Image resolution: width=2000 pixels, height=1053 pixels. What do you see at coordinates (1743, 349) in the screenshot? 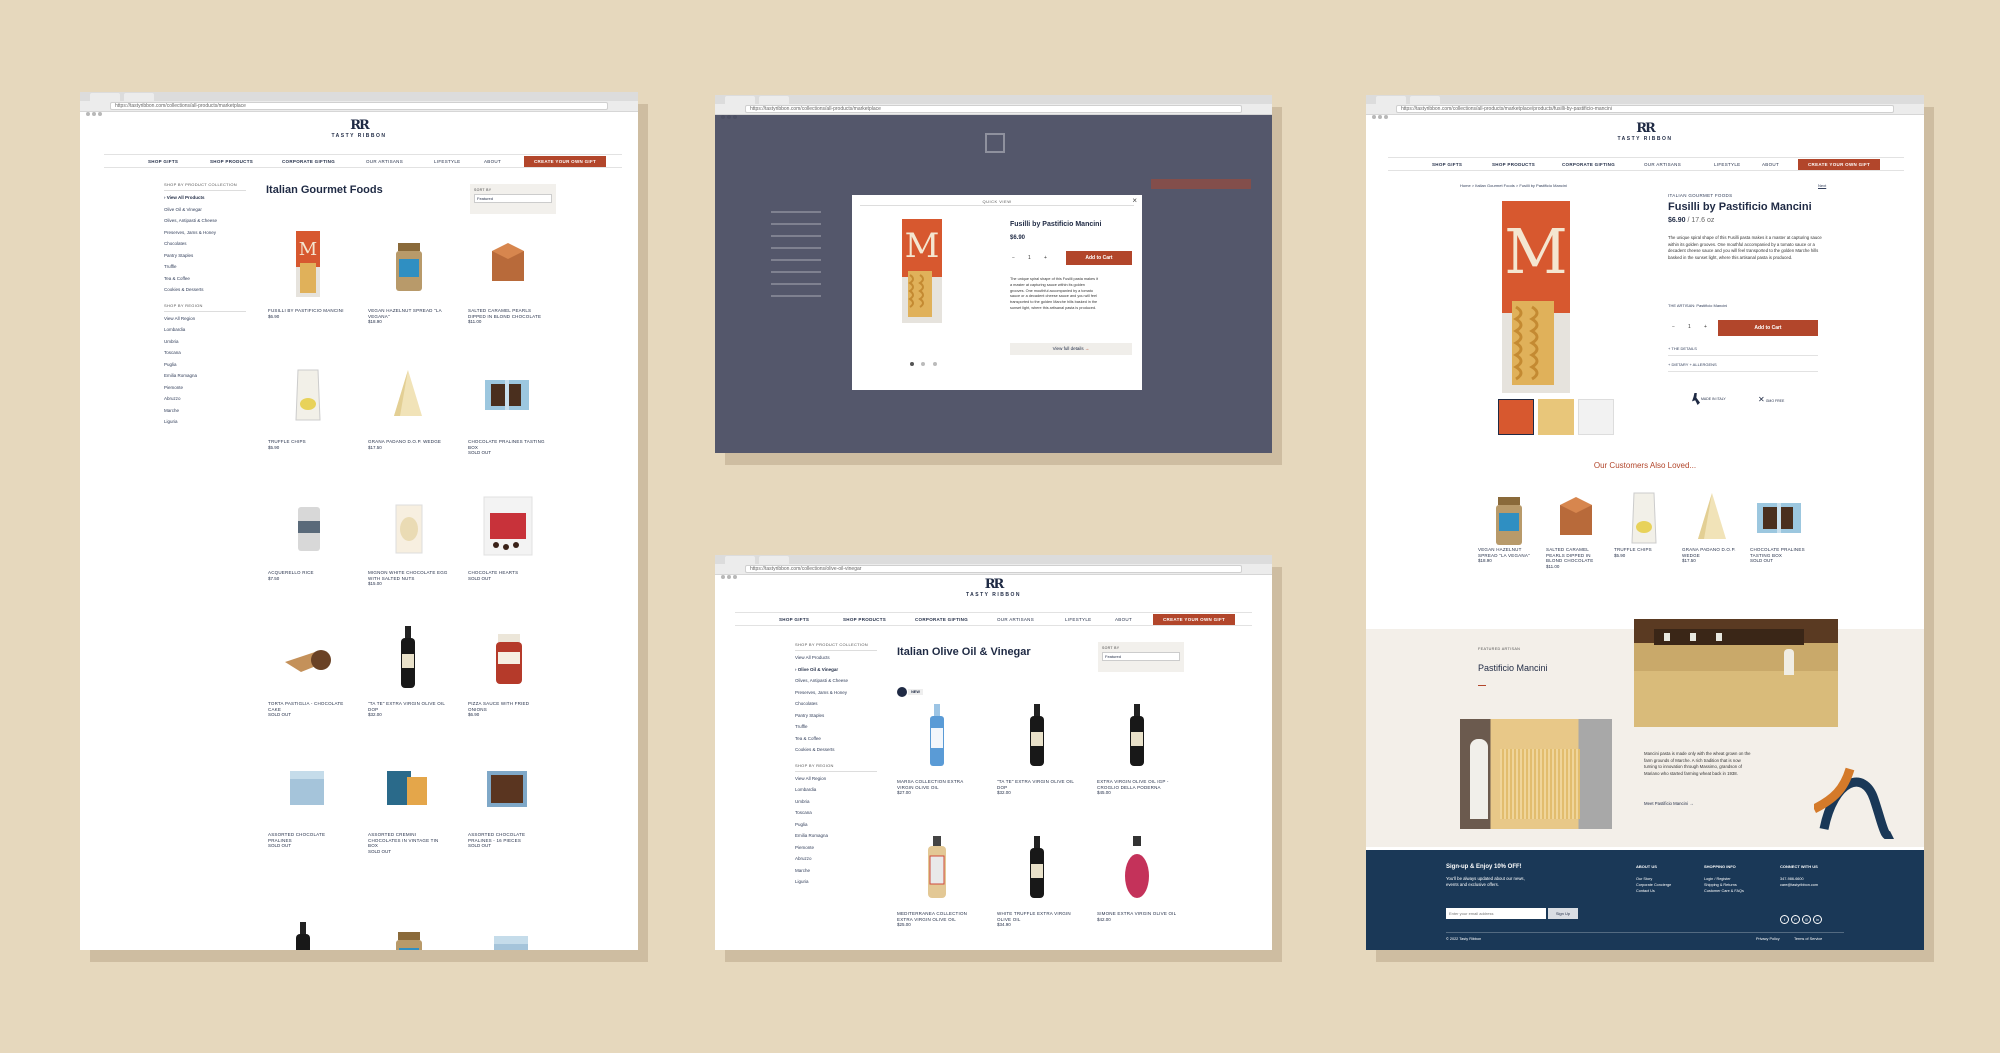
I see `accordion-details: + THE DETAILS` at bounding box center [1743, 349].